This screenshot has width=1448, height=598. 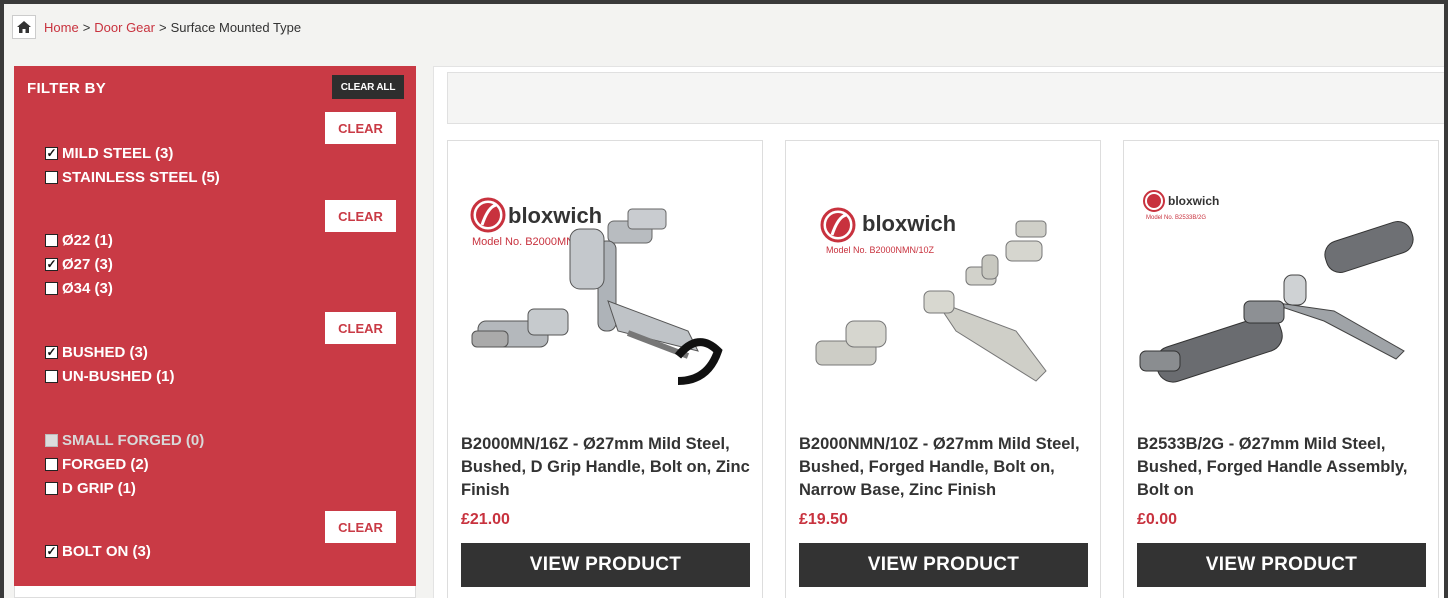 What do you see at coordinates (99, 488) in the screenshot?
I see `filter-option-label: D GRIP (1)` at bounding box center [99, 488].